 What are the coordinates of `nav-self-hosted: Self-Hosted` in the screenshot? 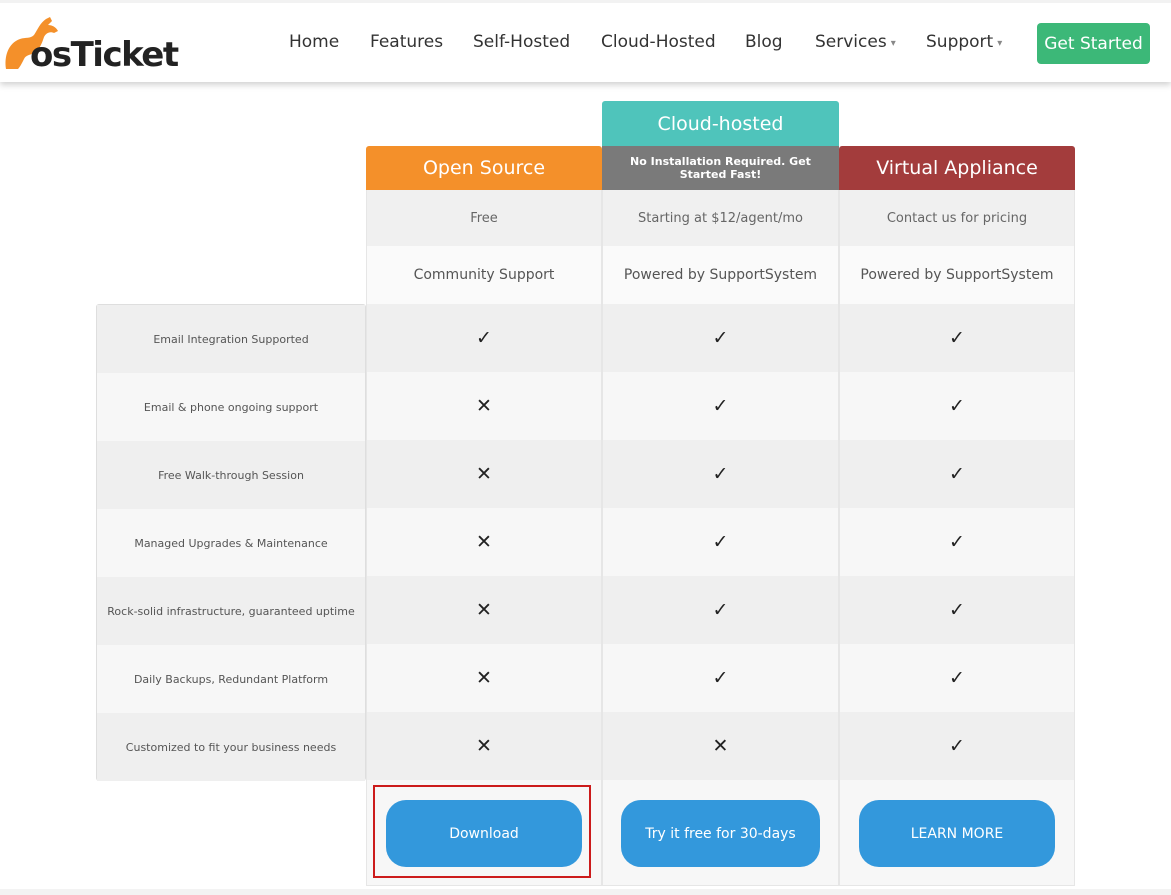 It's located at (521, 42).